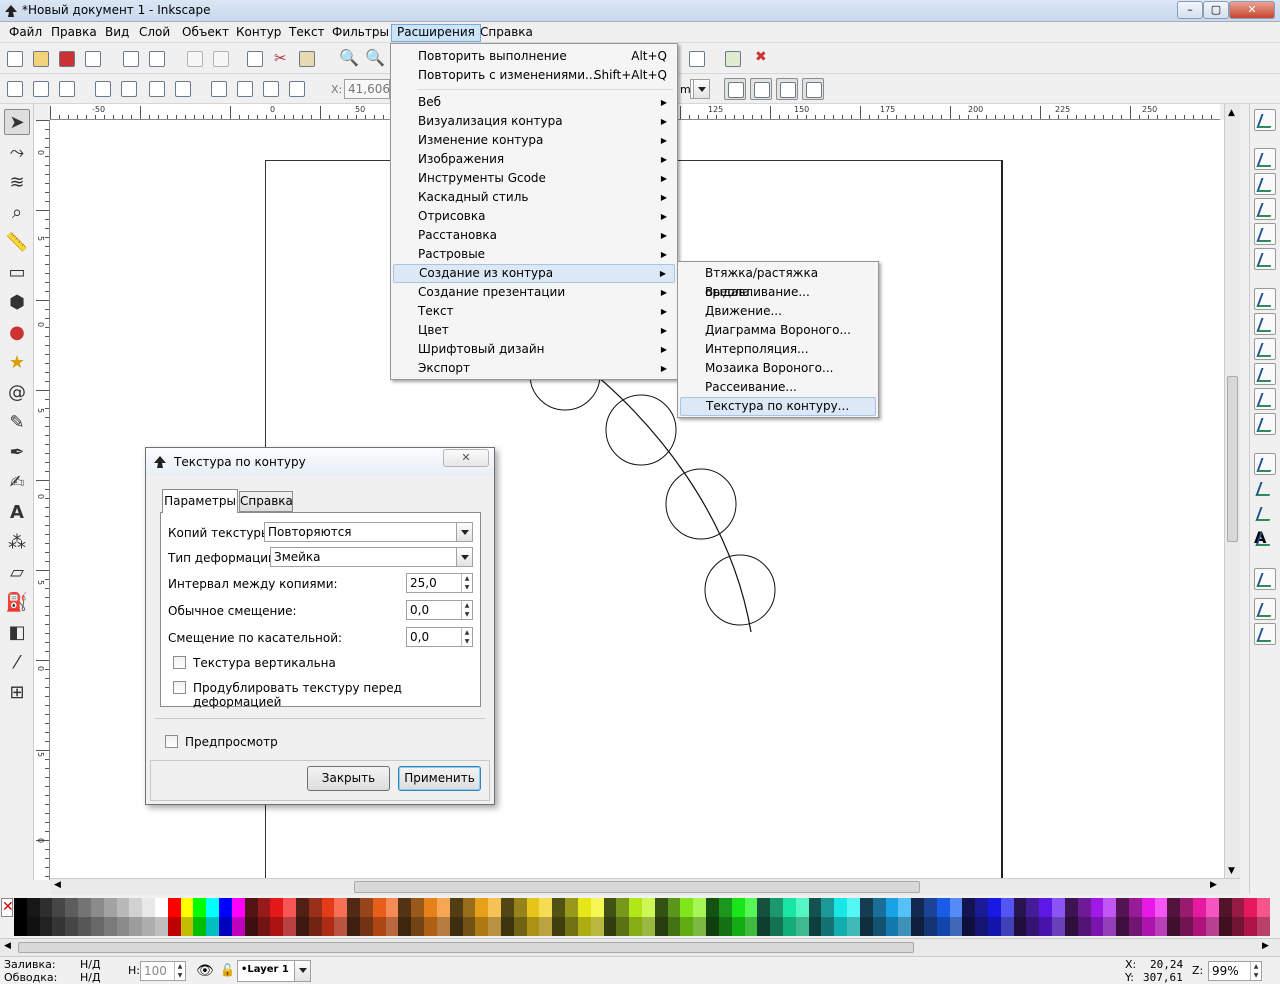  What do you see at coordinates (17, 332) in the screenshot?
I see `ellipse-tool-icon: ●` at bounding box center [17, 332].